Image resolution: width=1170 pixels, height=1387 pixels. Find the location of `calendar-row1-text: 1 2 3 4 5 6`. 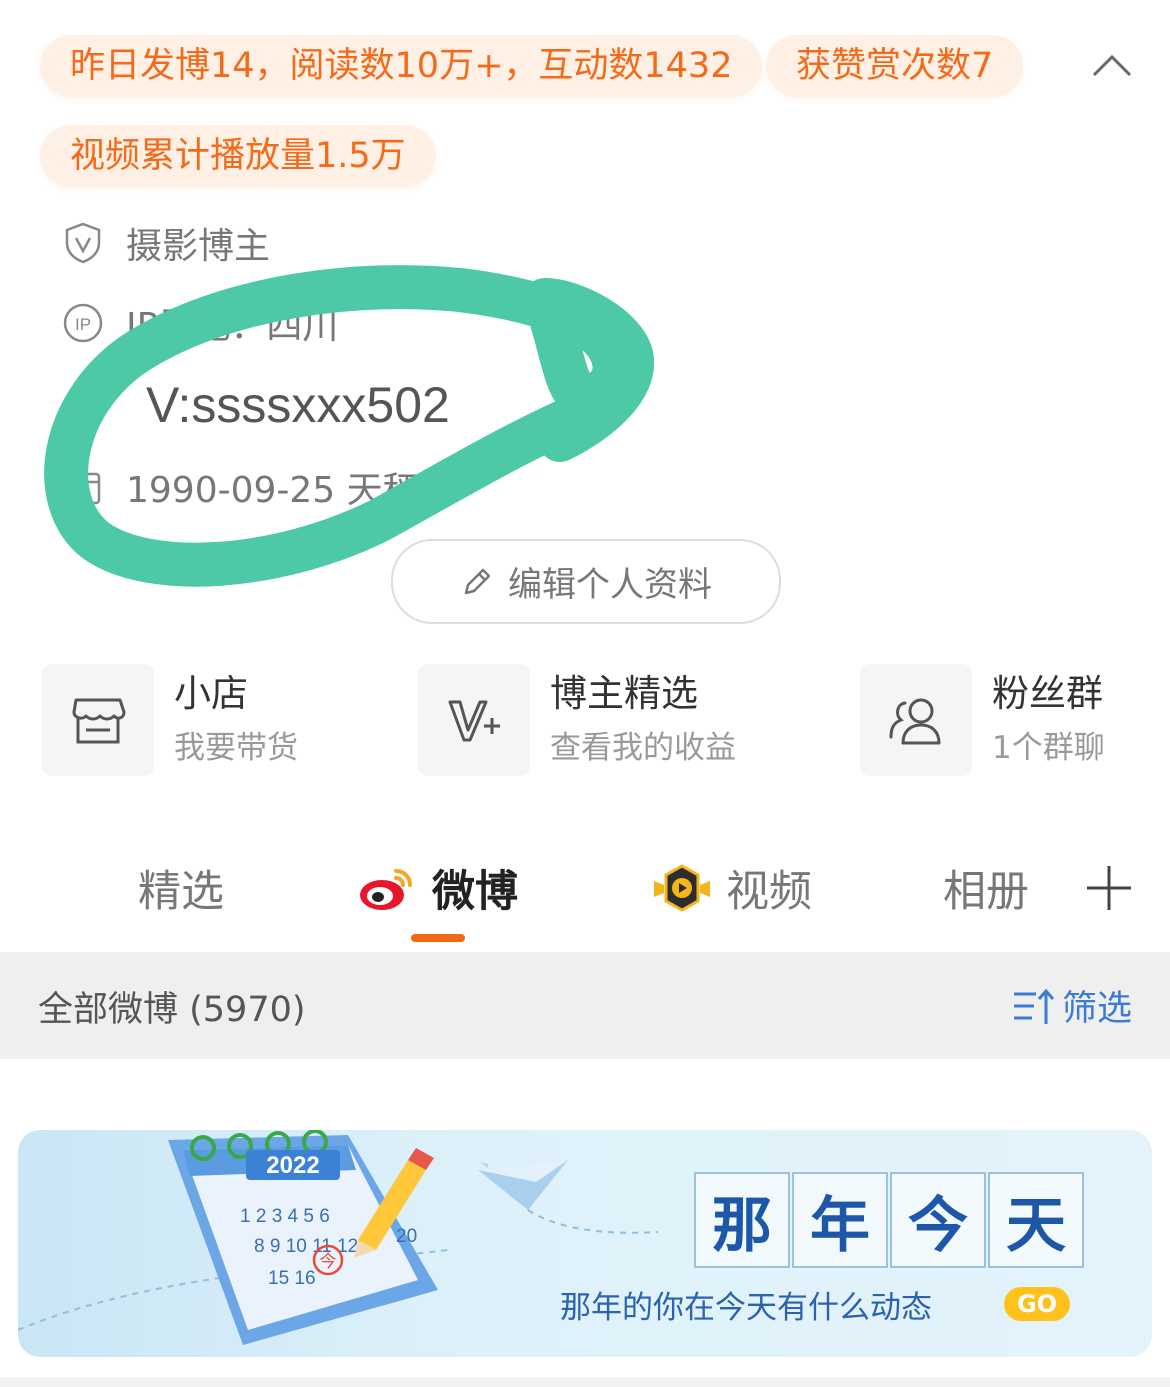

calendar-row1-text: 1 2 3 4 5 6 is located at coordinates (285, 1216).